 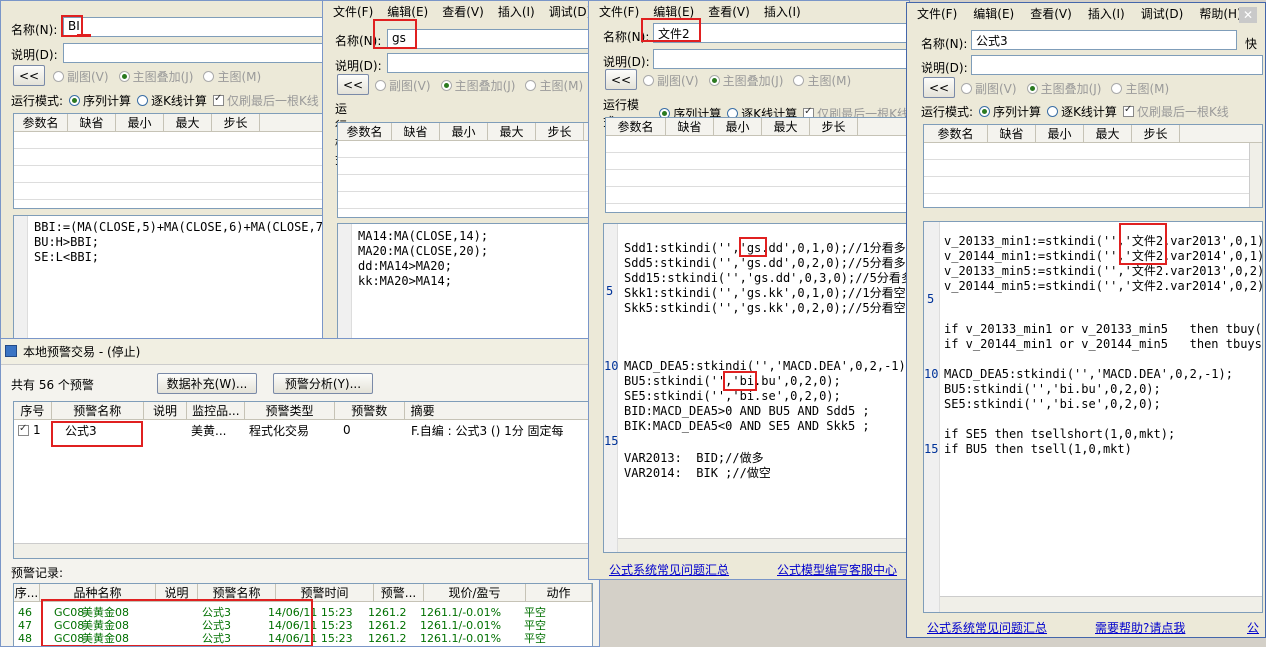 I want to click on name-input: BI, so click(x=194, y=27).